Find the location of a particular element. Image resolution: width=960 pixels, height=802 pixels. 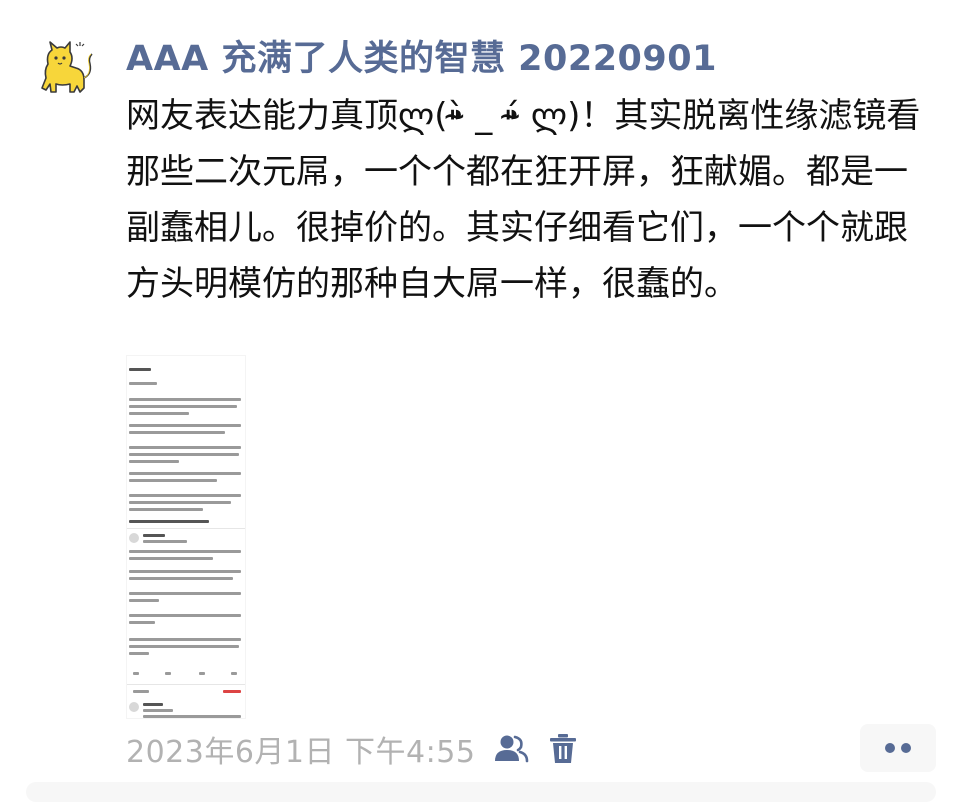

avatar is located at coordinates (63, 67).